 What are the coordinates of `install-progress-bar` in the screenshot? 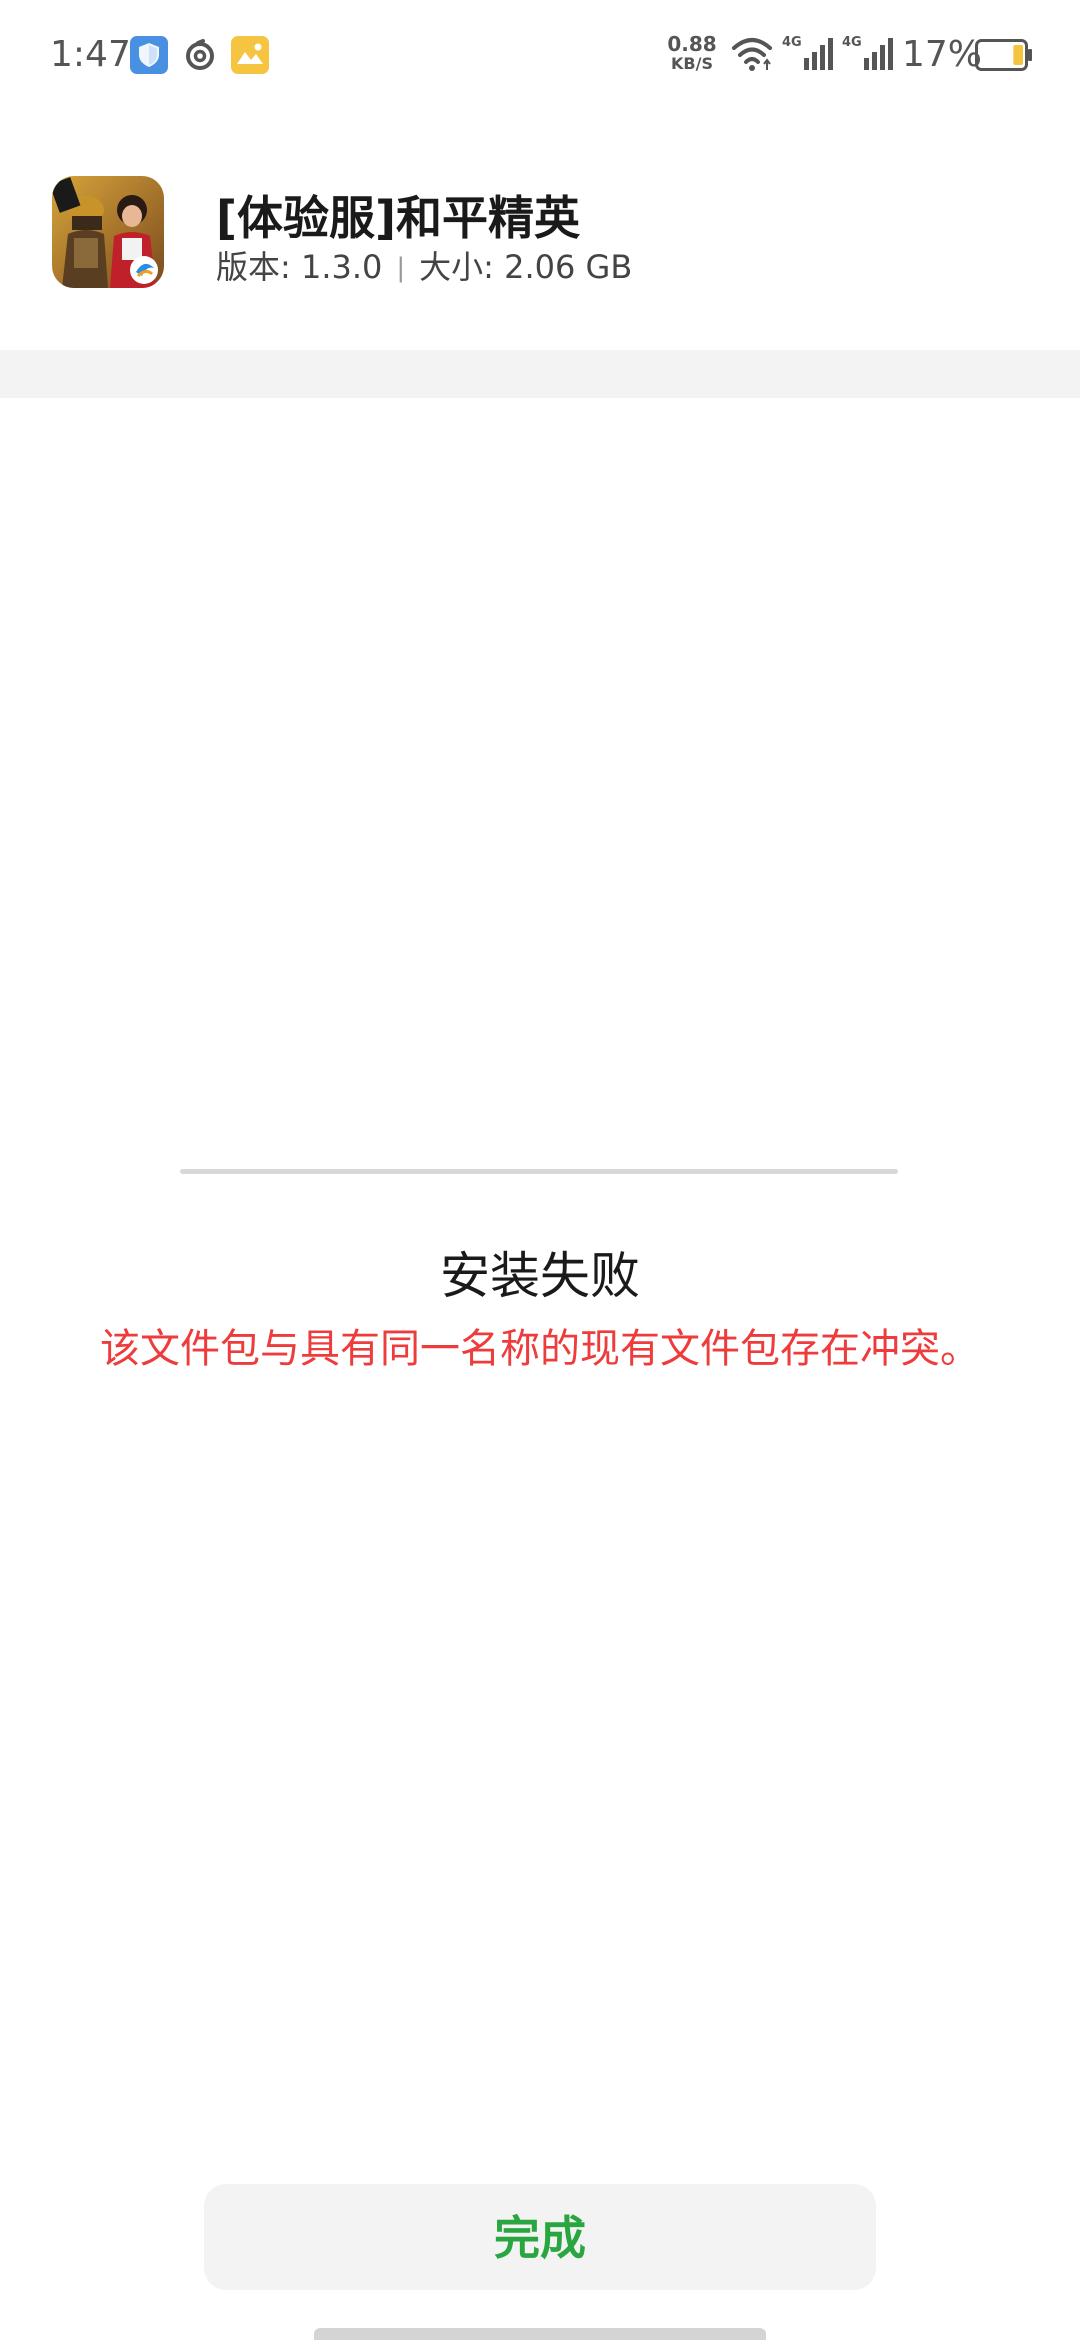 It's located at (539, 1171).